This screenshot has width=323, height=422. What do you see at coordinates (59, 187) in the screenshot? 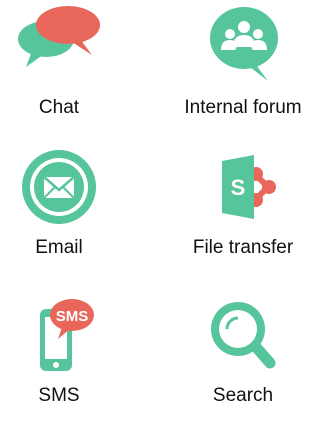
I see `envelope-icon` at bounding box center [59, 187].